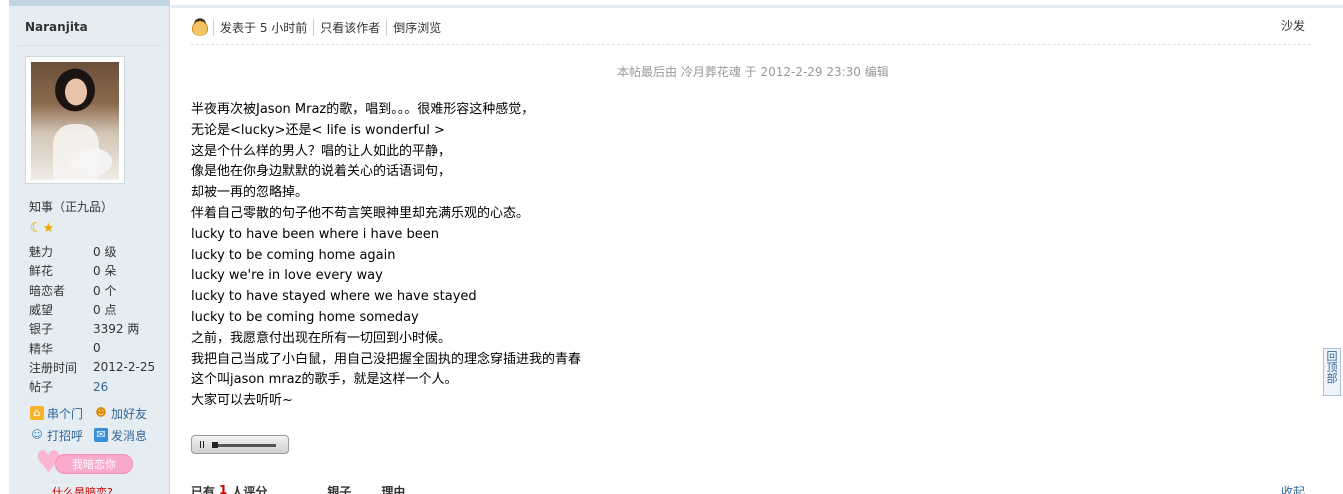  Describe the element at coordinates (203, 489) in the screenshot. I see `rating-prefix: 已有` at that location.